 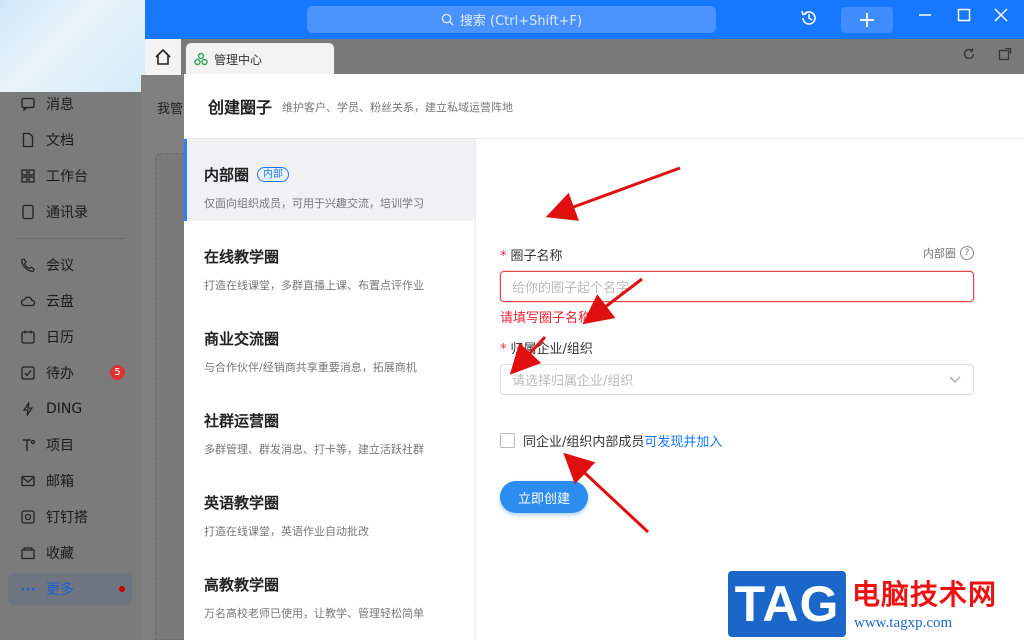 What do you see at coordinates (60, 338) in the screenshot?
I see `sidebar-item-label: 日历` at bounding box center [60, 338].